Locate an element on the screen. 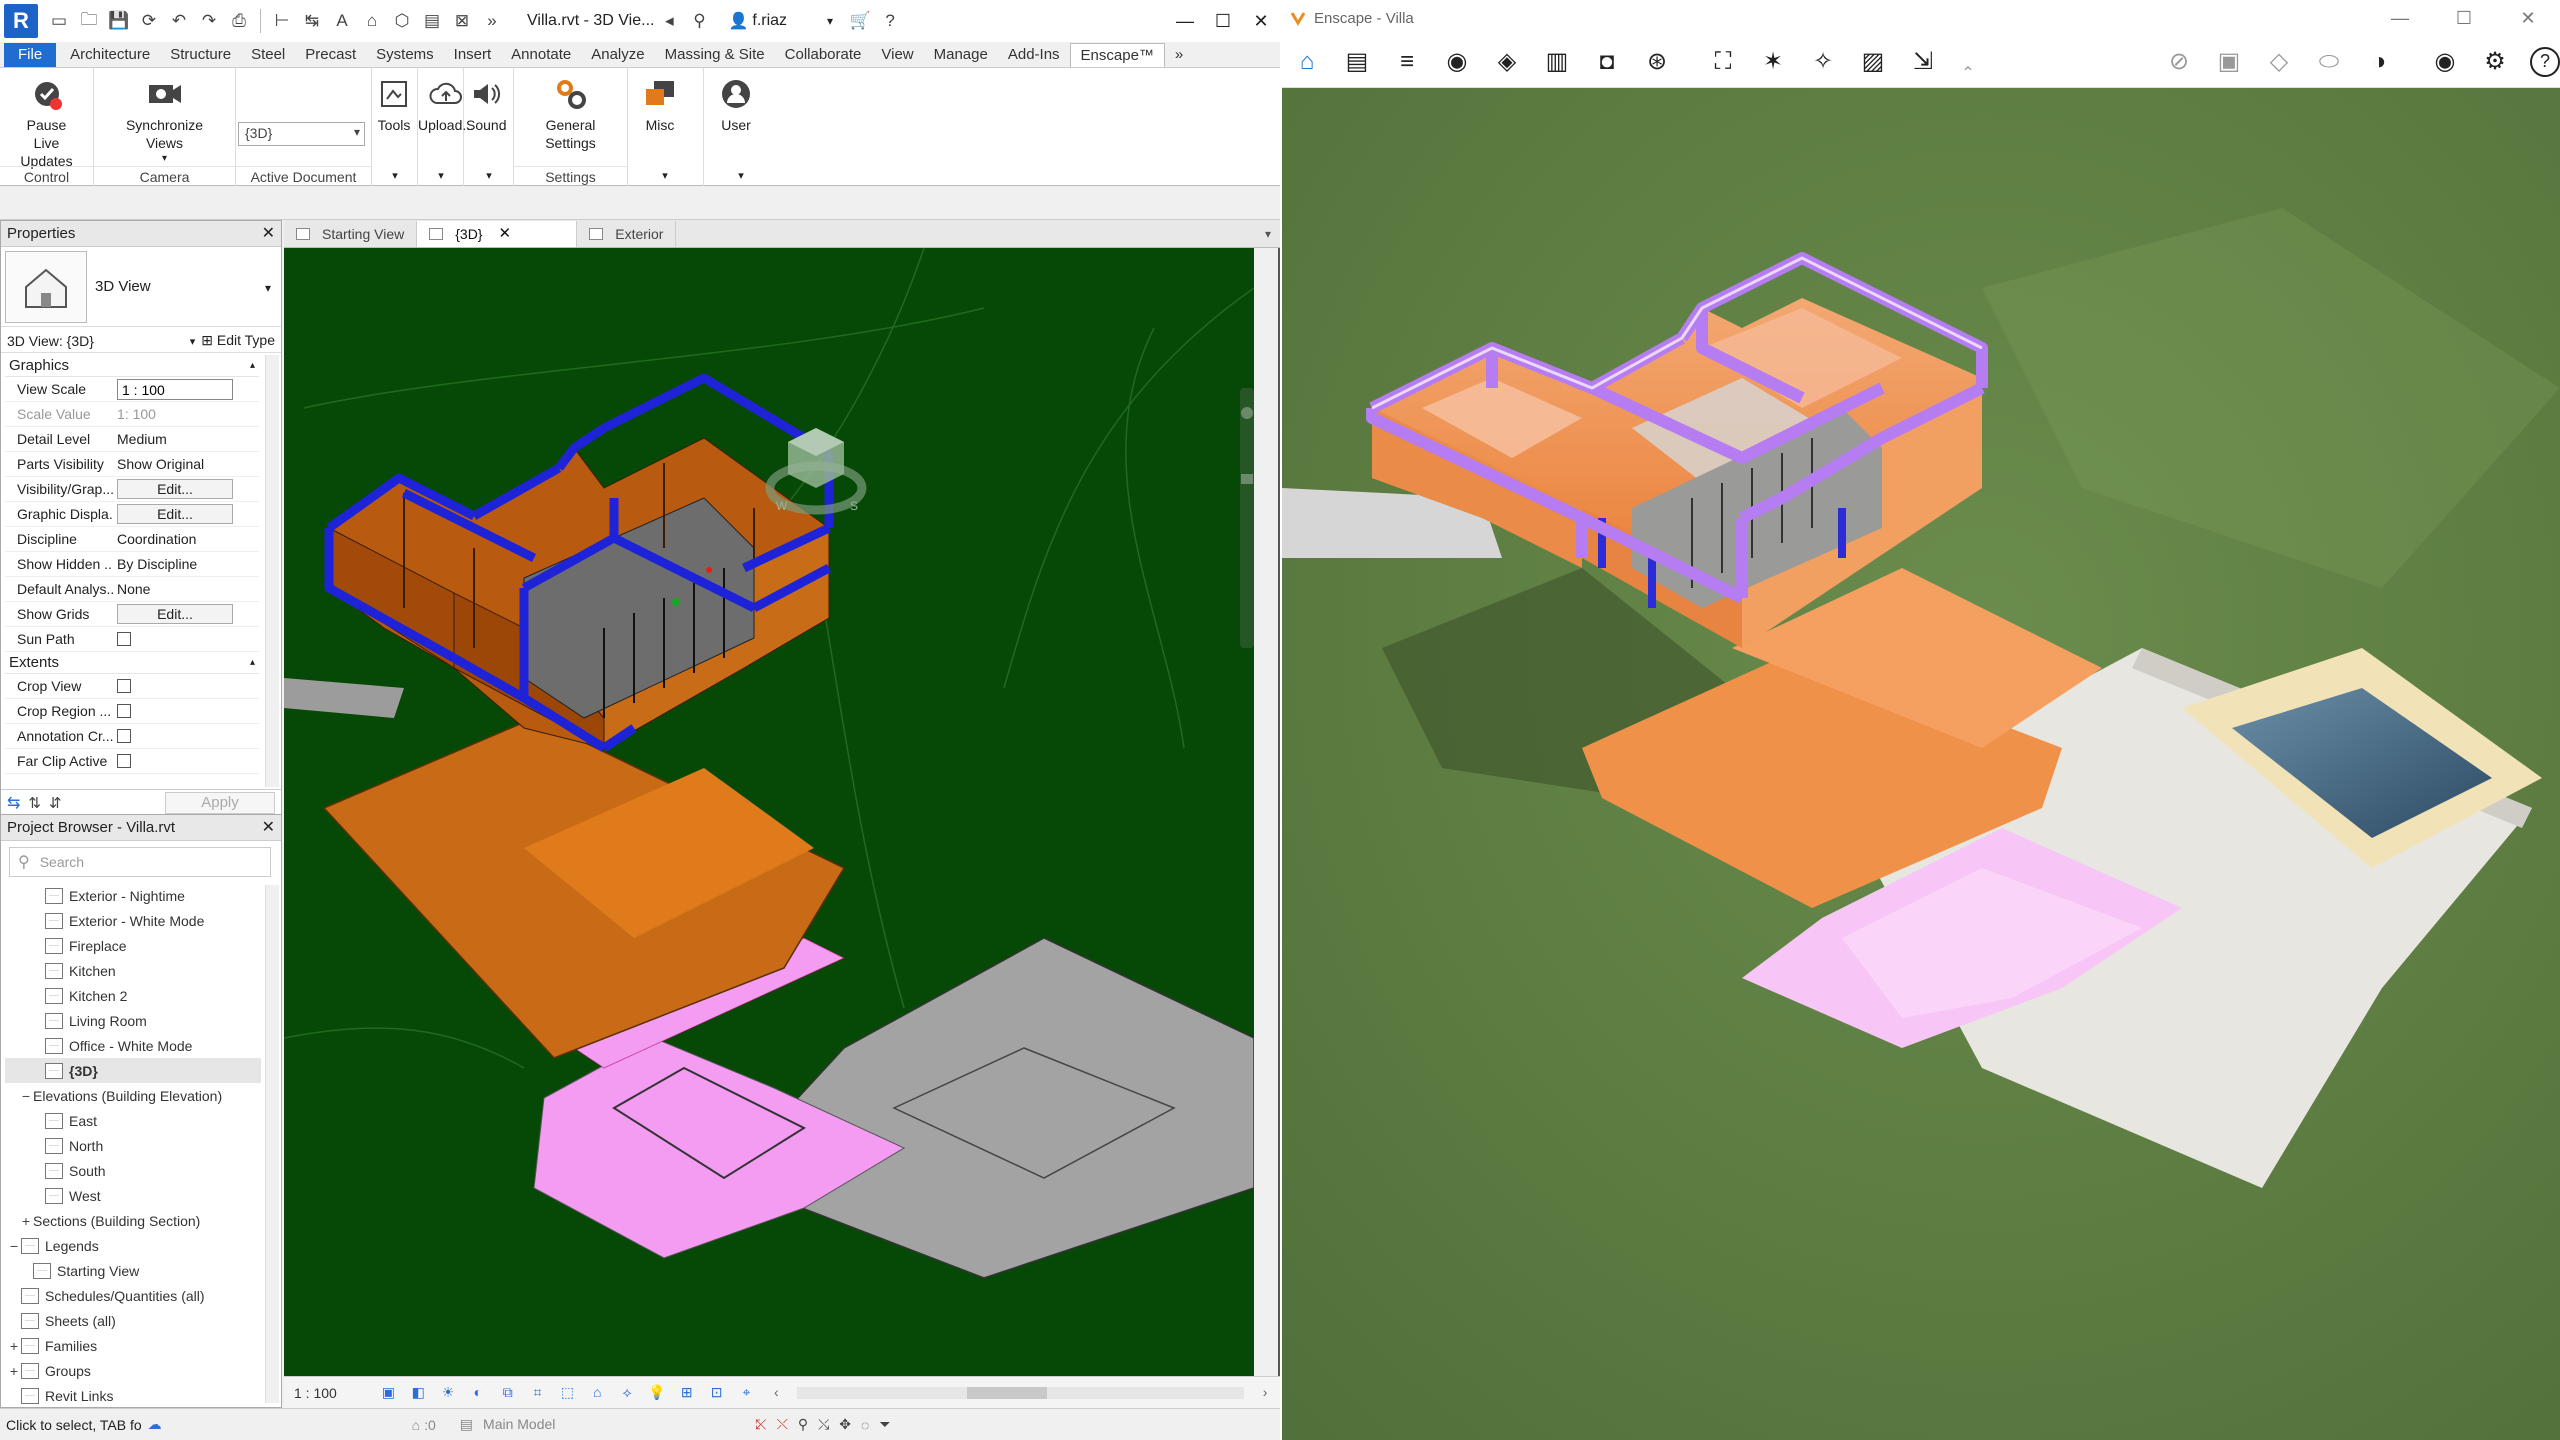  browser-view-item: Kitchen is located at coordinates (133, 970).